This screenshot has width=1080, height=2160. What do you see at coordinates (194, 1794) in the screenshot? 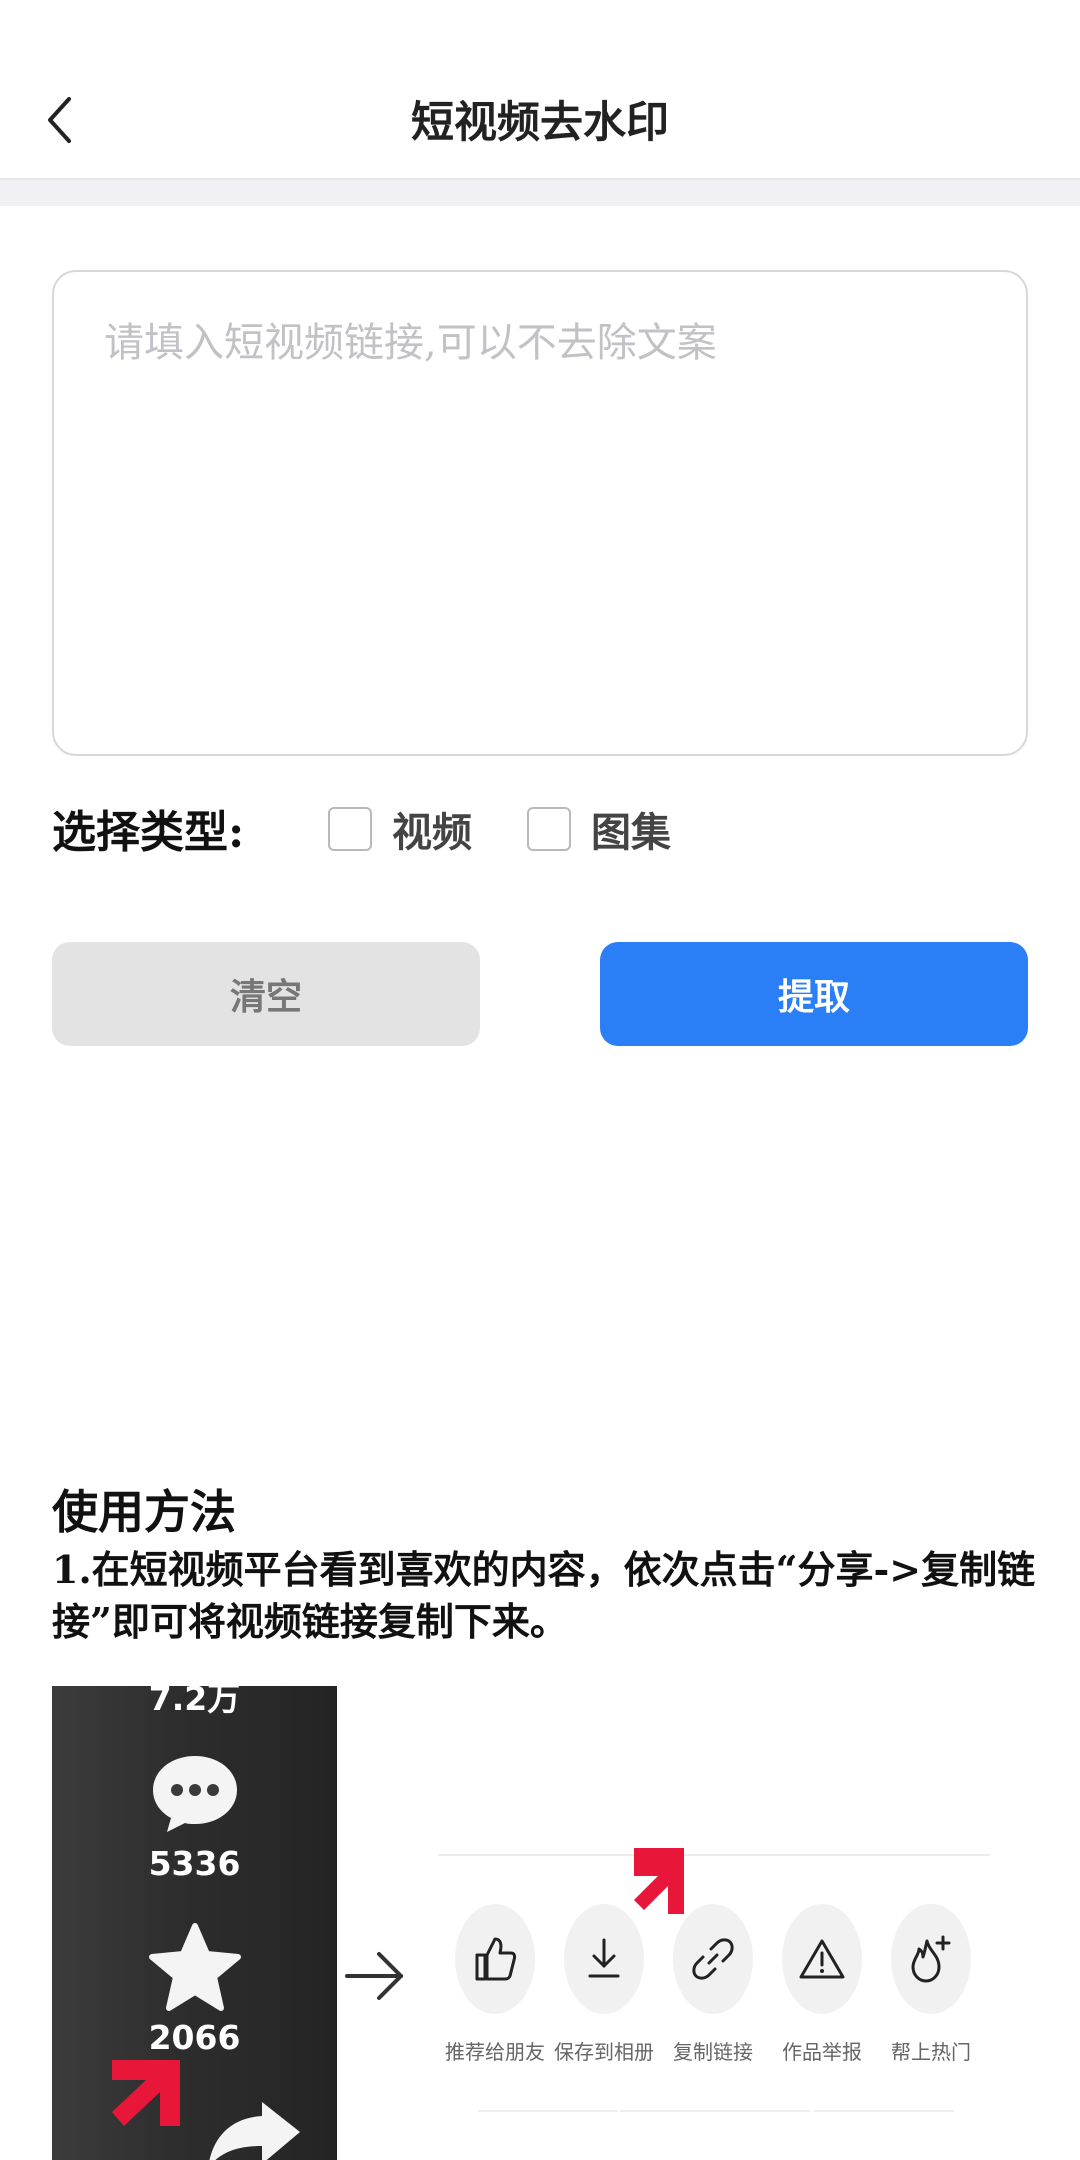
I see `comment-icon` at bounding box center [194, 1794].